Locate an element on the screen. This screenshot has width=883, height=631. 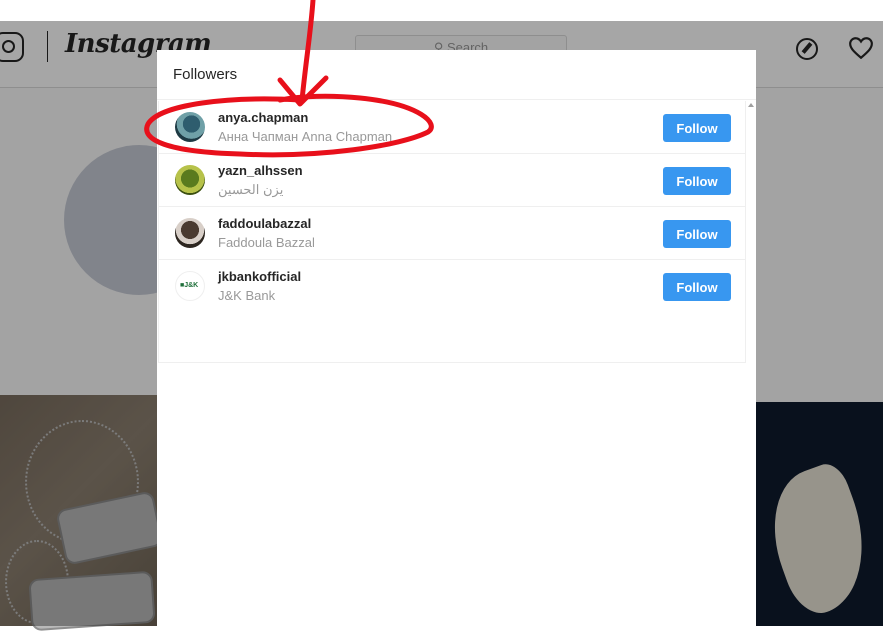
follower-username: jkbankofficial is located at coordinates (259, 276).